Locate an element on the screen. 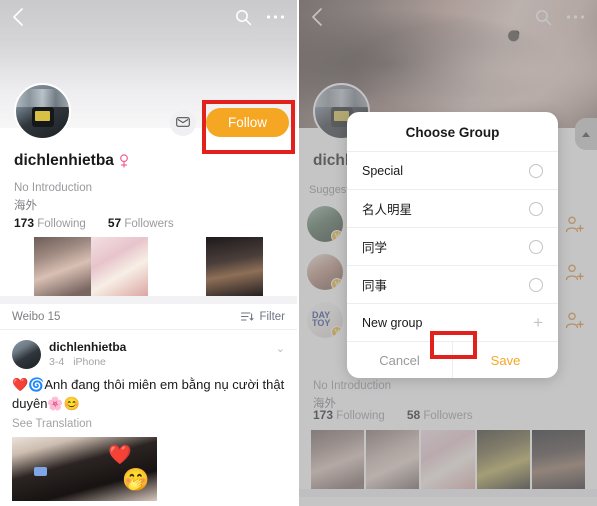 This screenshot has width=597, height=506. page-title: dichlenhietba is located at coordinates (71, 161).